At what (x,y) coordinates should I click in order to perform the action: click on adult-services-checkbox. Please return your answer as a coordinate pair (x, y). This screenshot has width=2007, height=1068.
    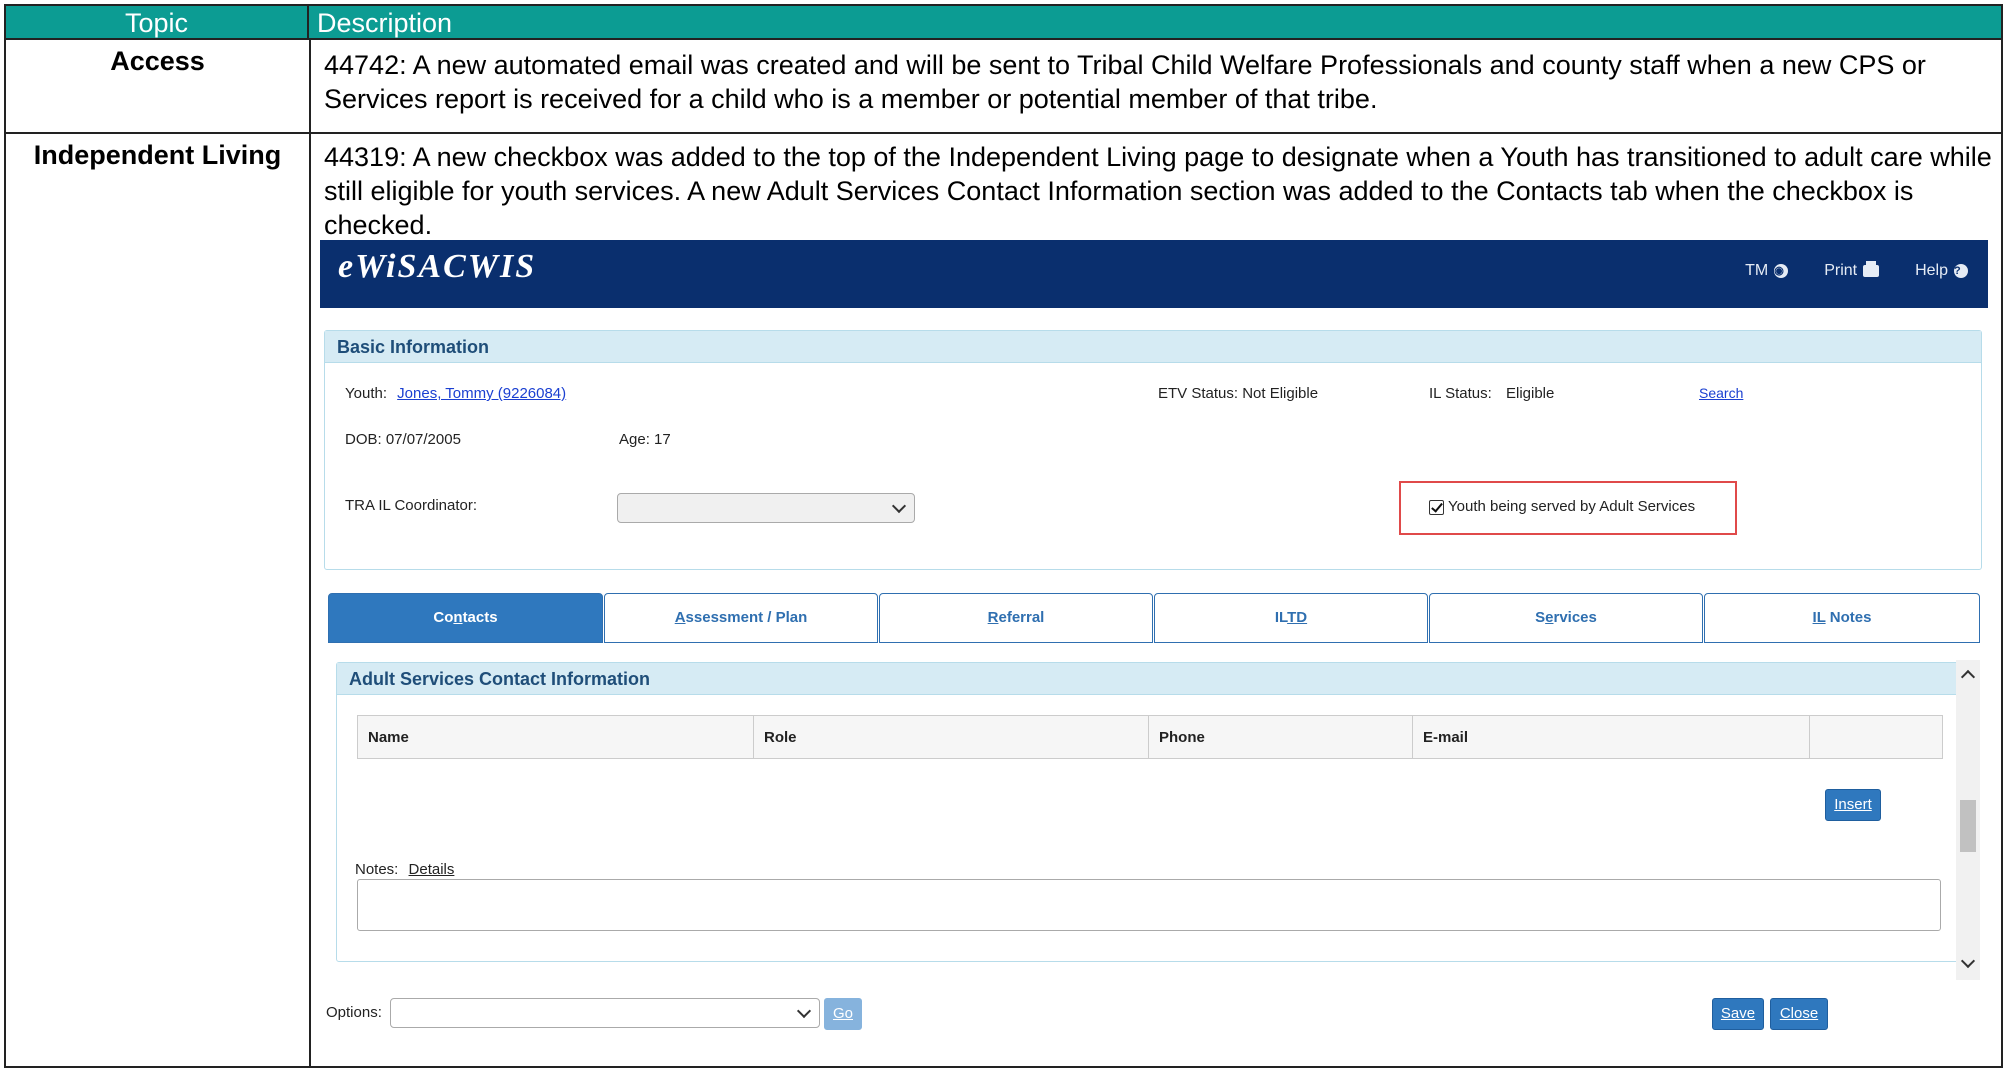
    Looking at the image, I should click on (1436, 507).